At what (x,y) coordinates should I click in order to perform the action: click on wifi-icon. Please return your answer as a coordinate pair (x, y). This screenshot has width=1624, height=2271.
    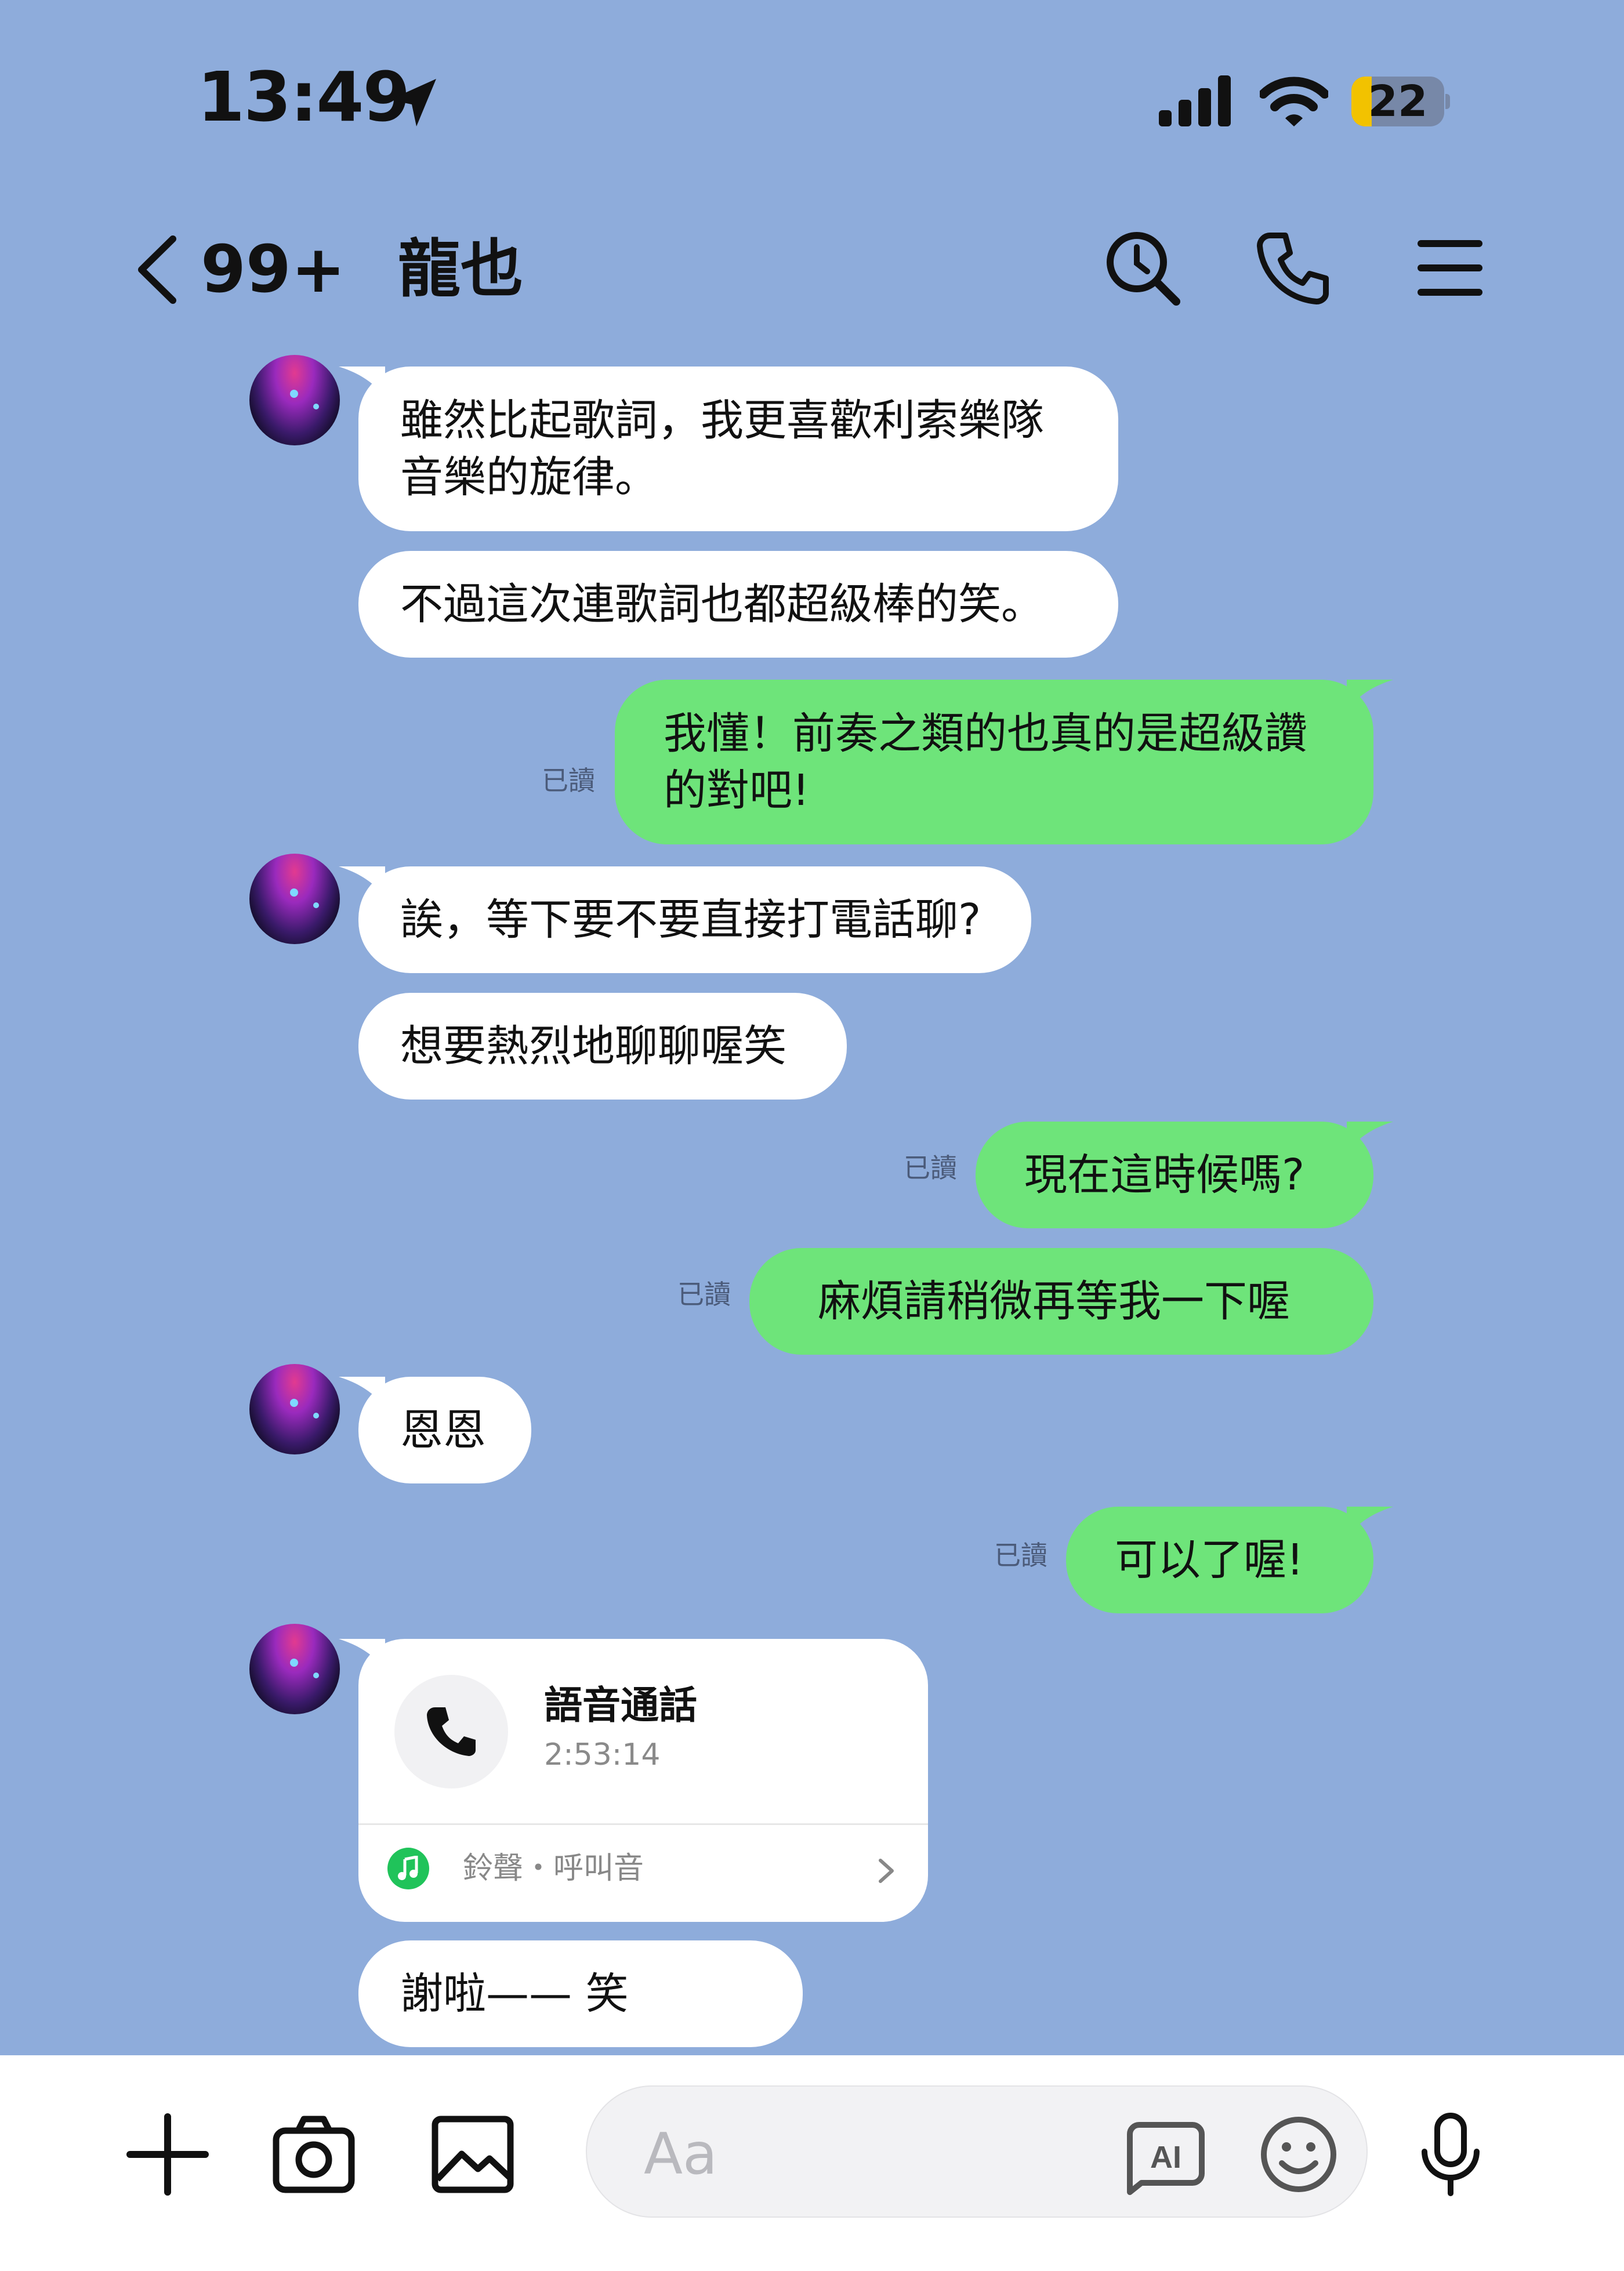
    Looking at the image, I should click on (1294, 102).